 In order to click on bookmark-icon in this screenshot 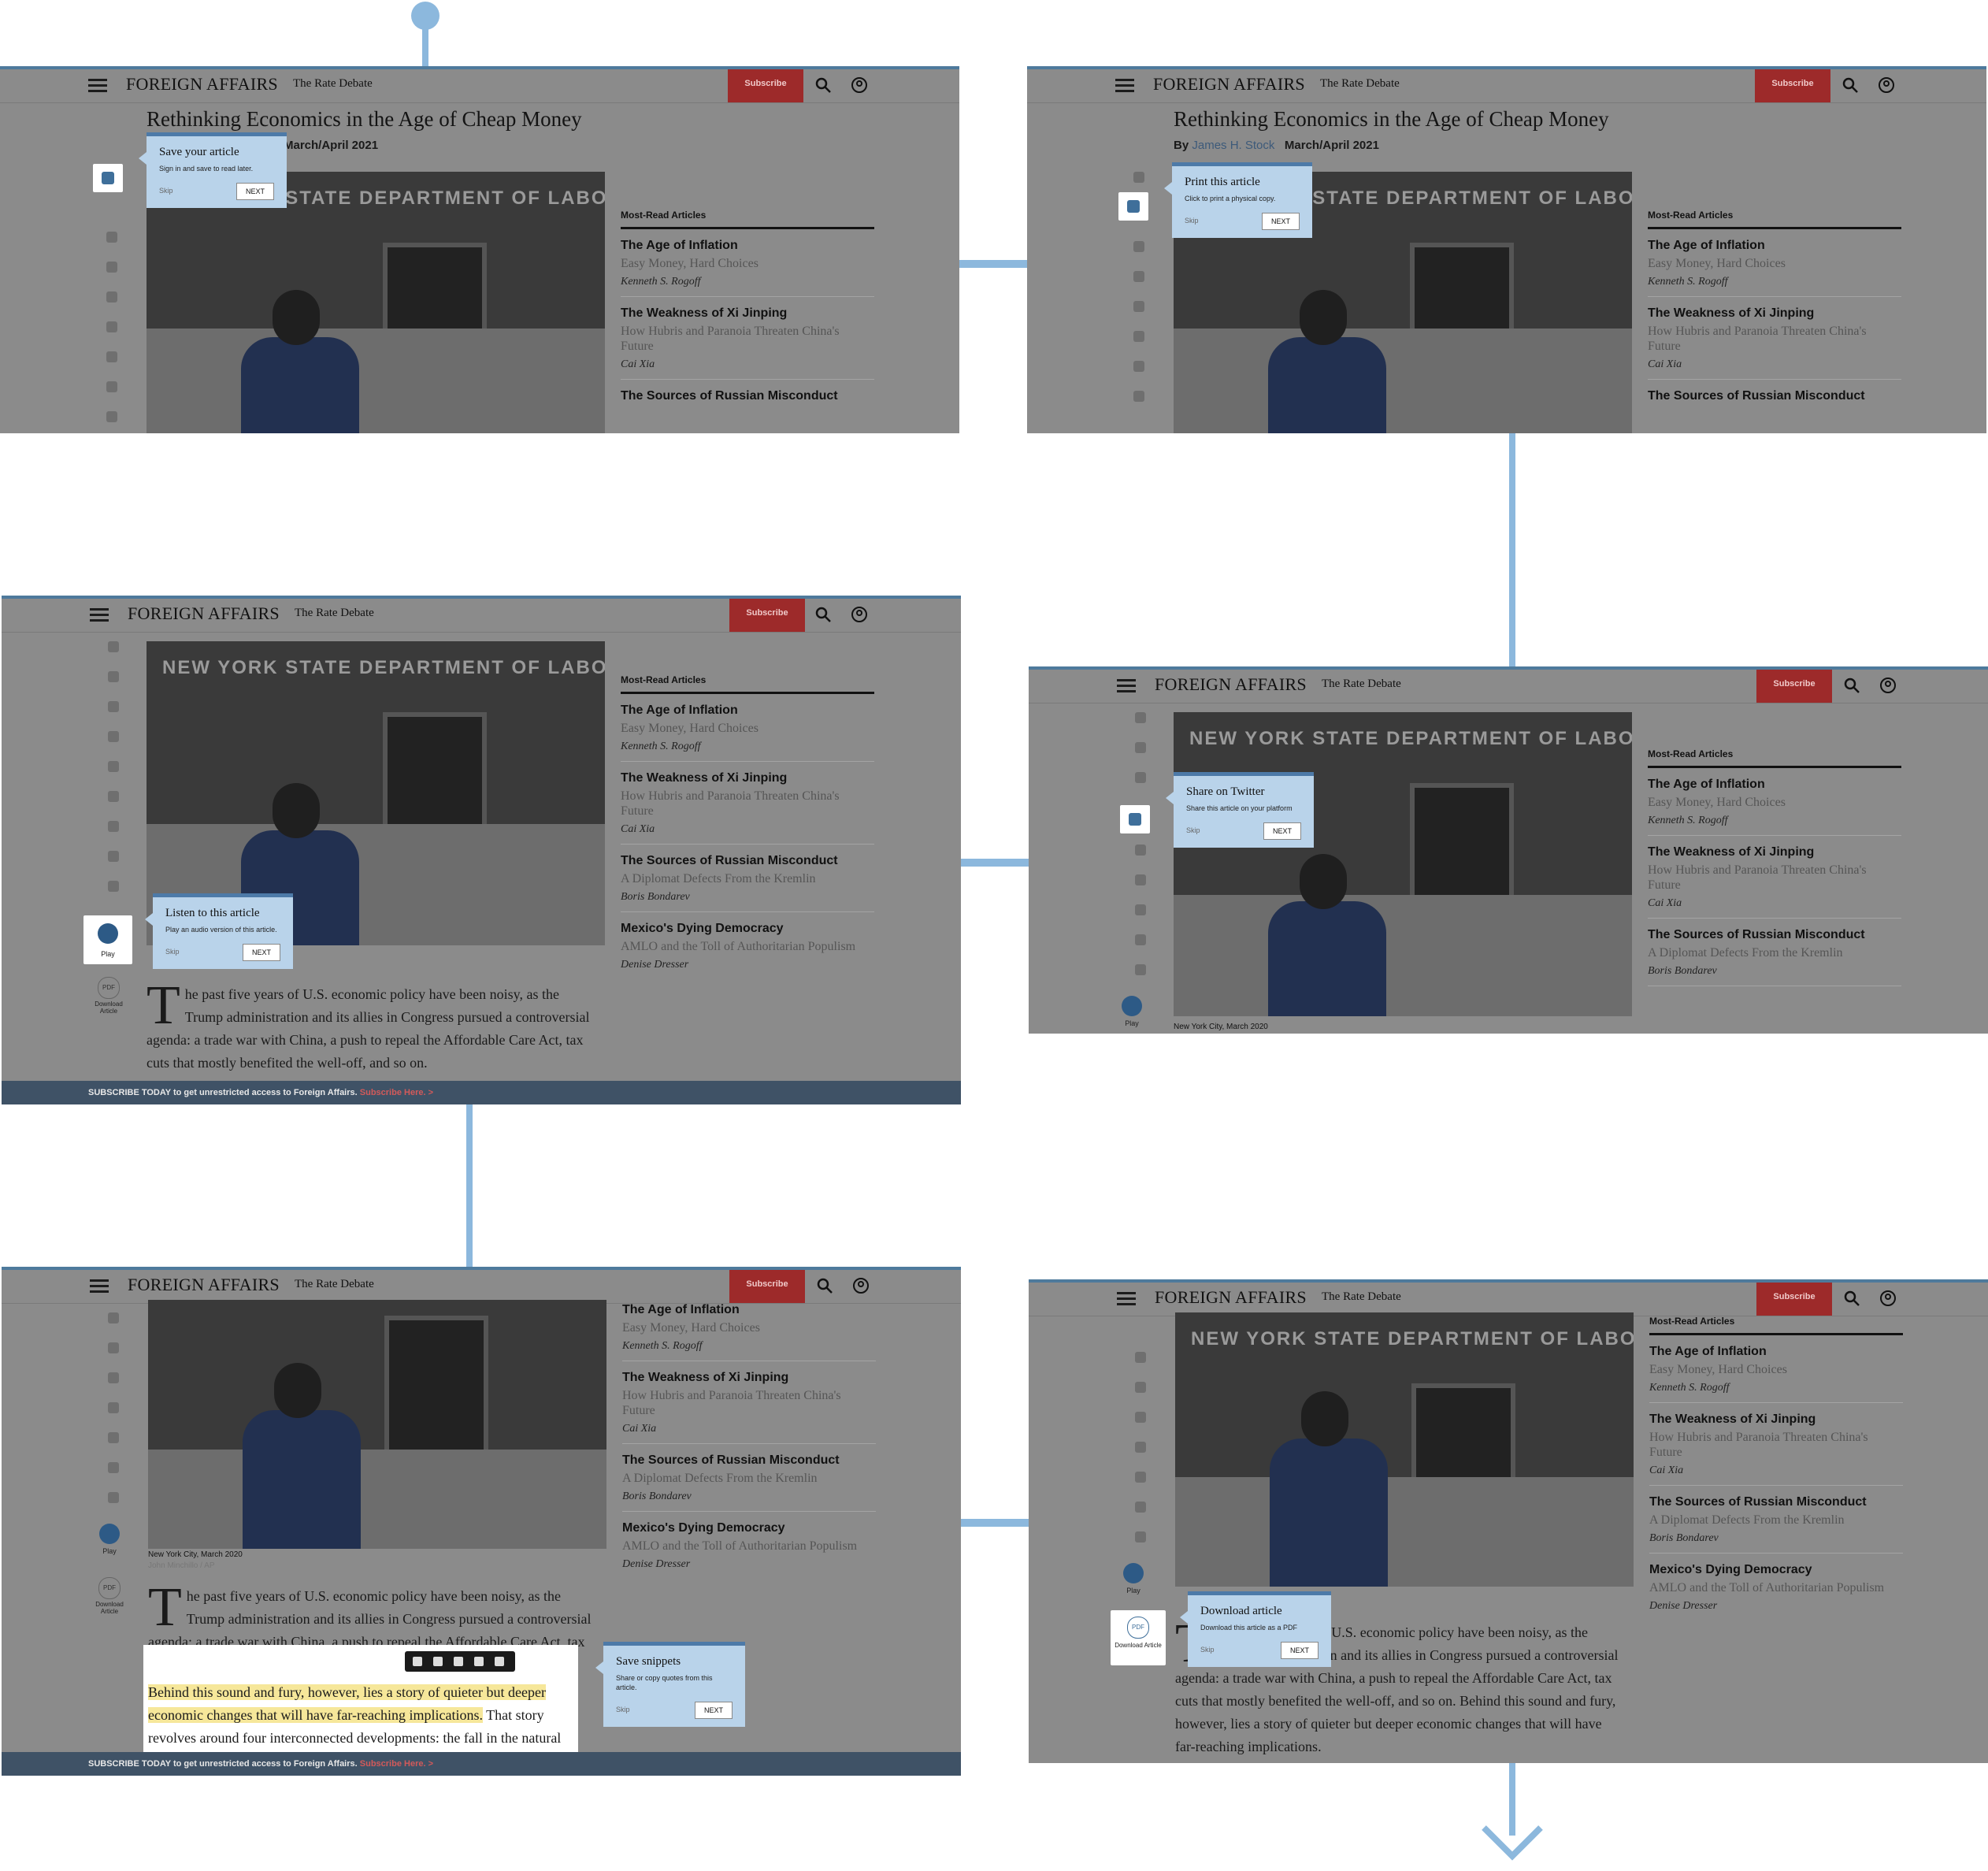, I will do `click(1138, 177)`.